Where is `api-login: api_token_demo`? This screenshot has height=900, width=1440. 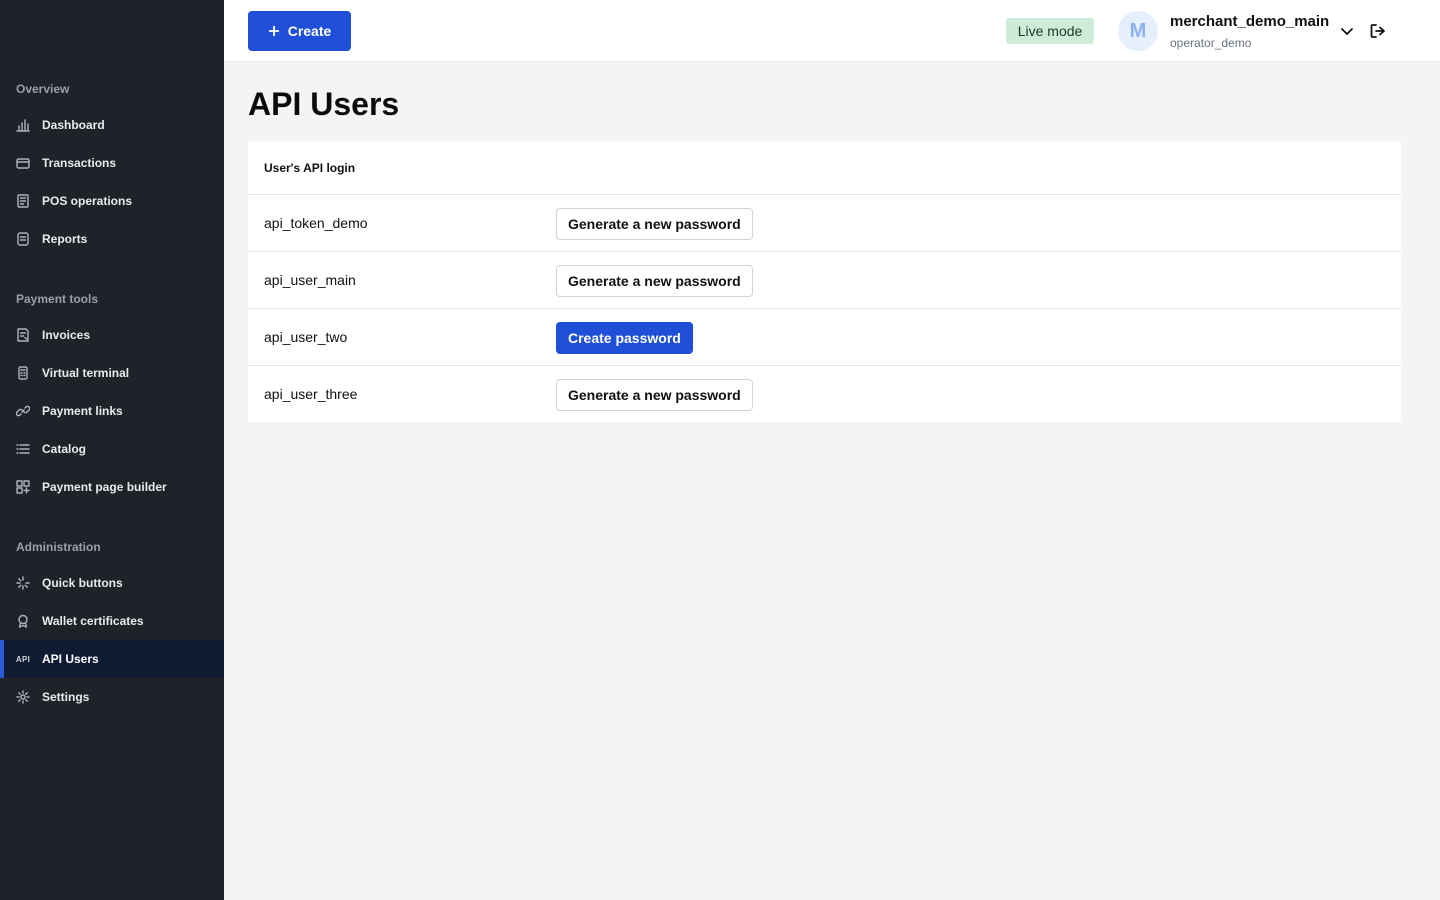
api-login: api_token_demo is located at coordinates (316, 223).